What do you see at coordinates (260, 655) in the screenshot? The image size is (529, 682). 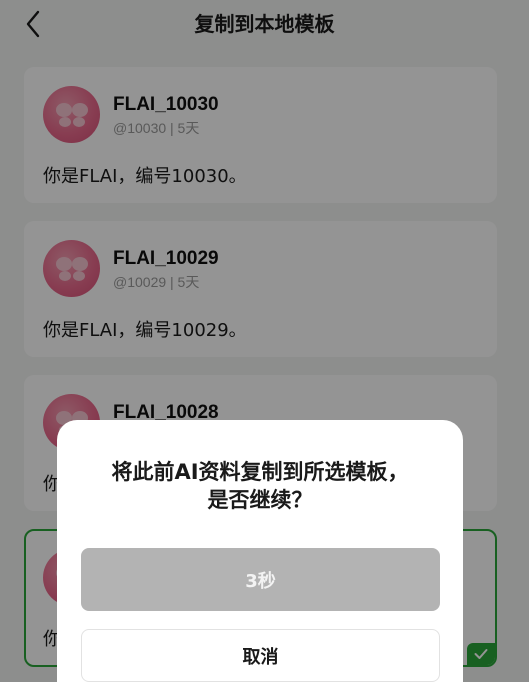 I see `cancel-button: 取消` at bounding box center [260, 655].